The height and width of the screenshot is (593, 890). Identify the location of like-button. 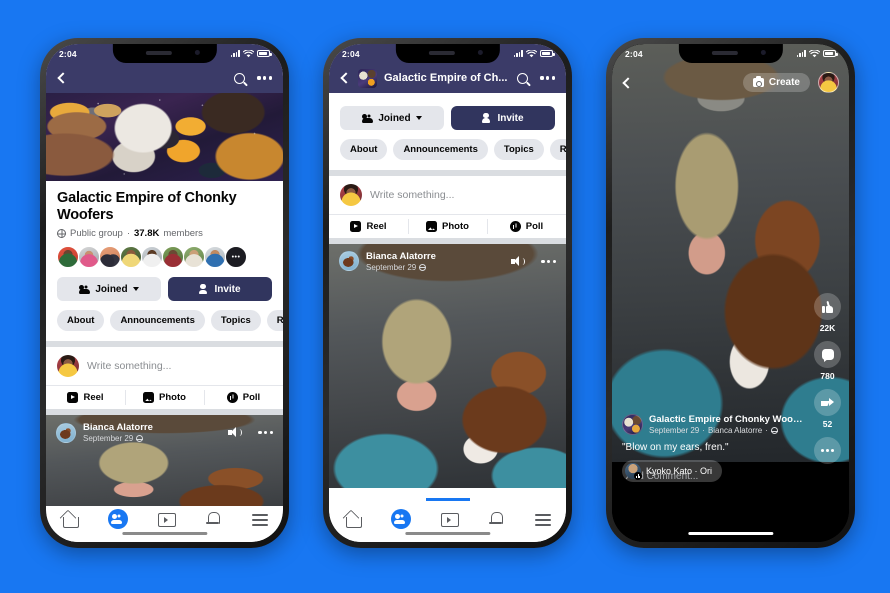
(827, 306).